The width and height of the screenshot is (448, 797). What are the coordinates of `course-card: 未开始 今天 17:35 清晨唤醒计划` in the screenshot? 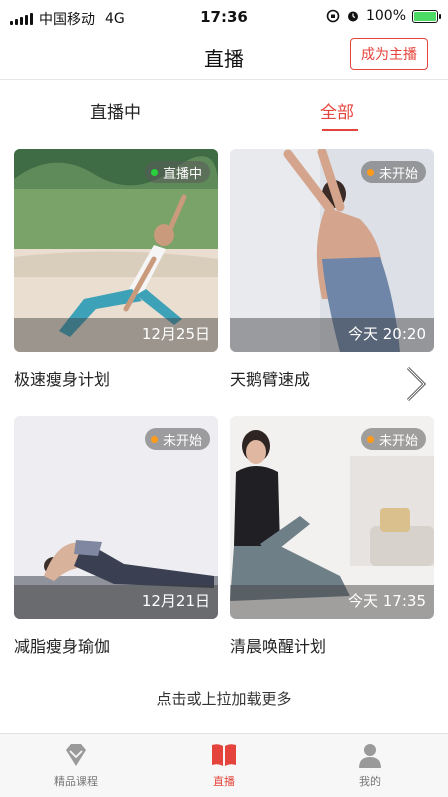 It's located at (332, 536).